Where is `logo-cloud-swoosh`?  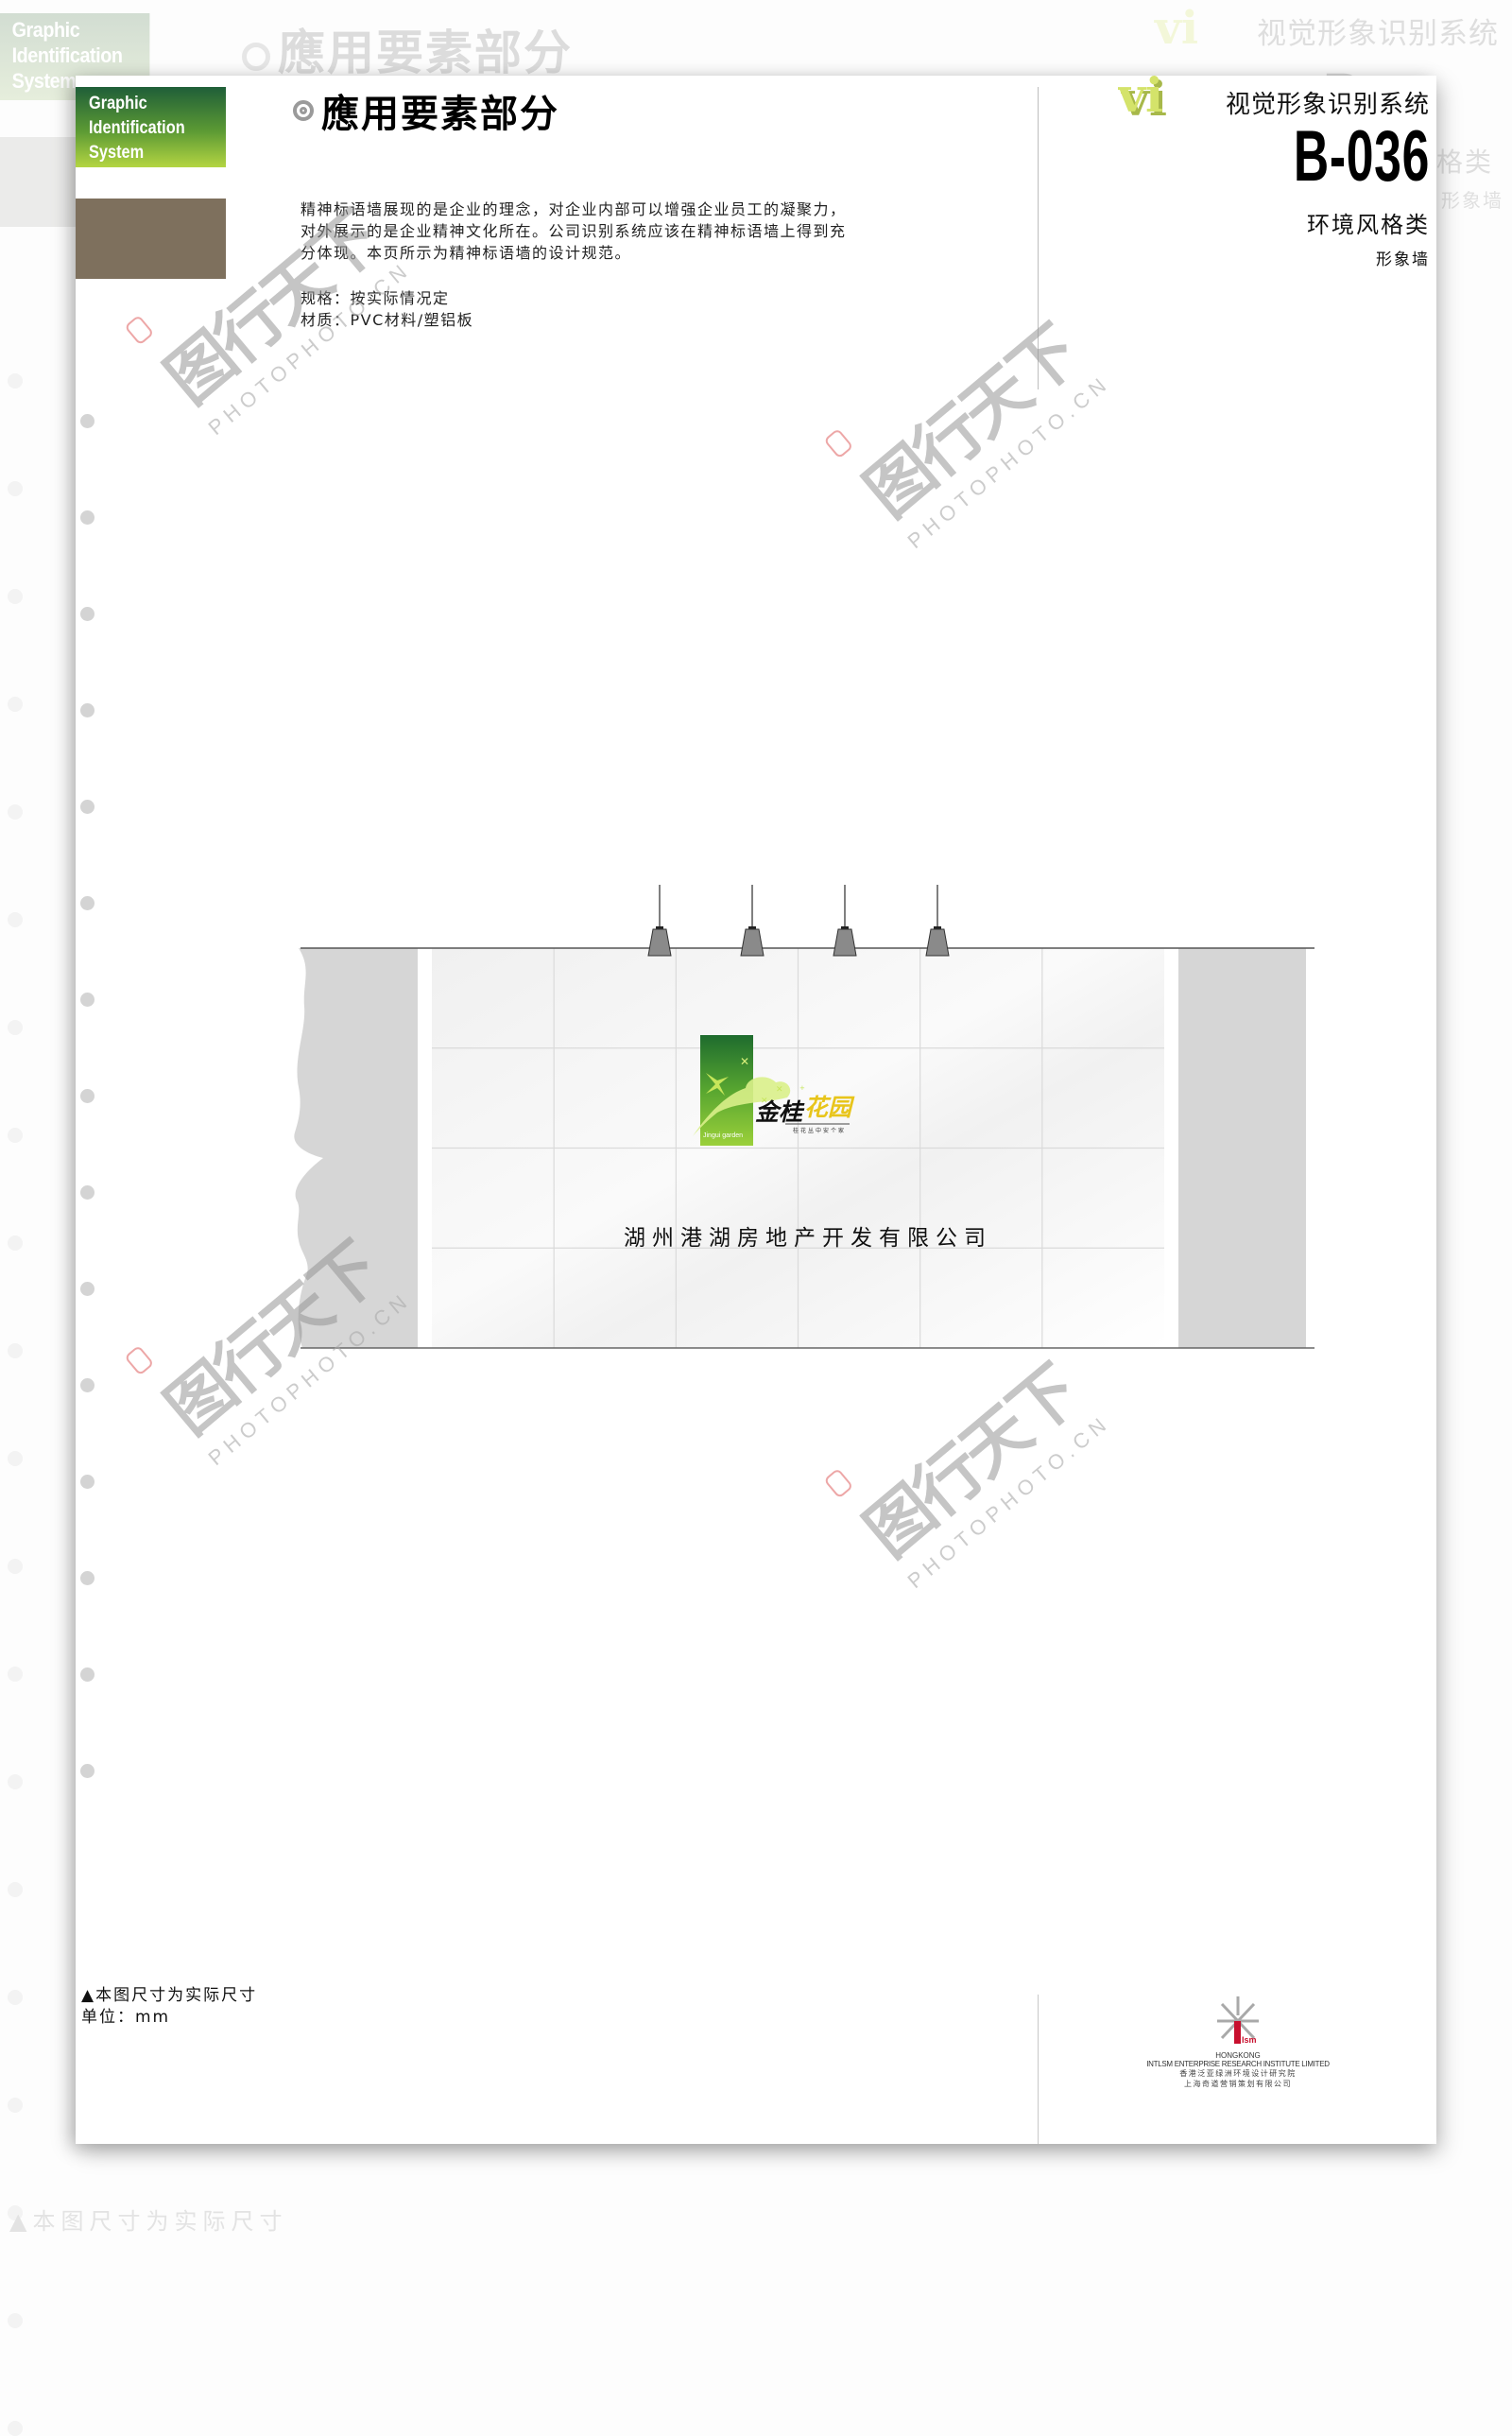
logo-cloud-swoosh is located at coordinates (742, 1106).